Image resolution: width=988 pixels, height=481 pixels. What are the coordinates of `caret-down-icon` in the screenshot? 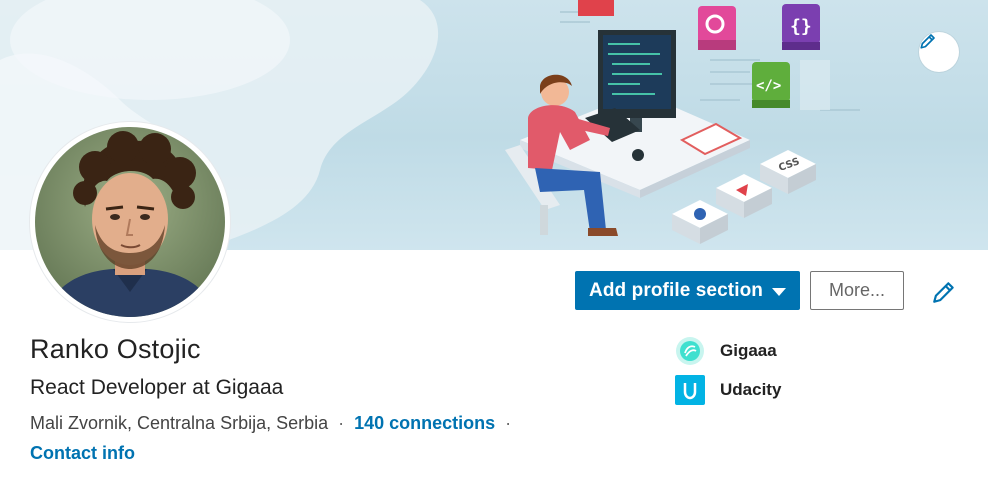 It's located at (778, 291).